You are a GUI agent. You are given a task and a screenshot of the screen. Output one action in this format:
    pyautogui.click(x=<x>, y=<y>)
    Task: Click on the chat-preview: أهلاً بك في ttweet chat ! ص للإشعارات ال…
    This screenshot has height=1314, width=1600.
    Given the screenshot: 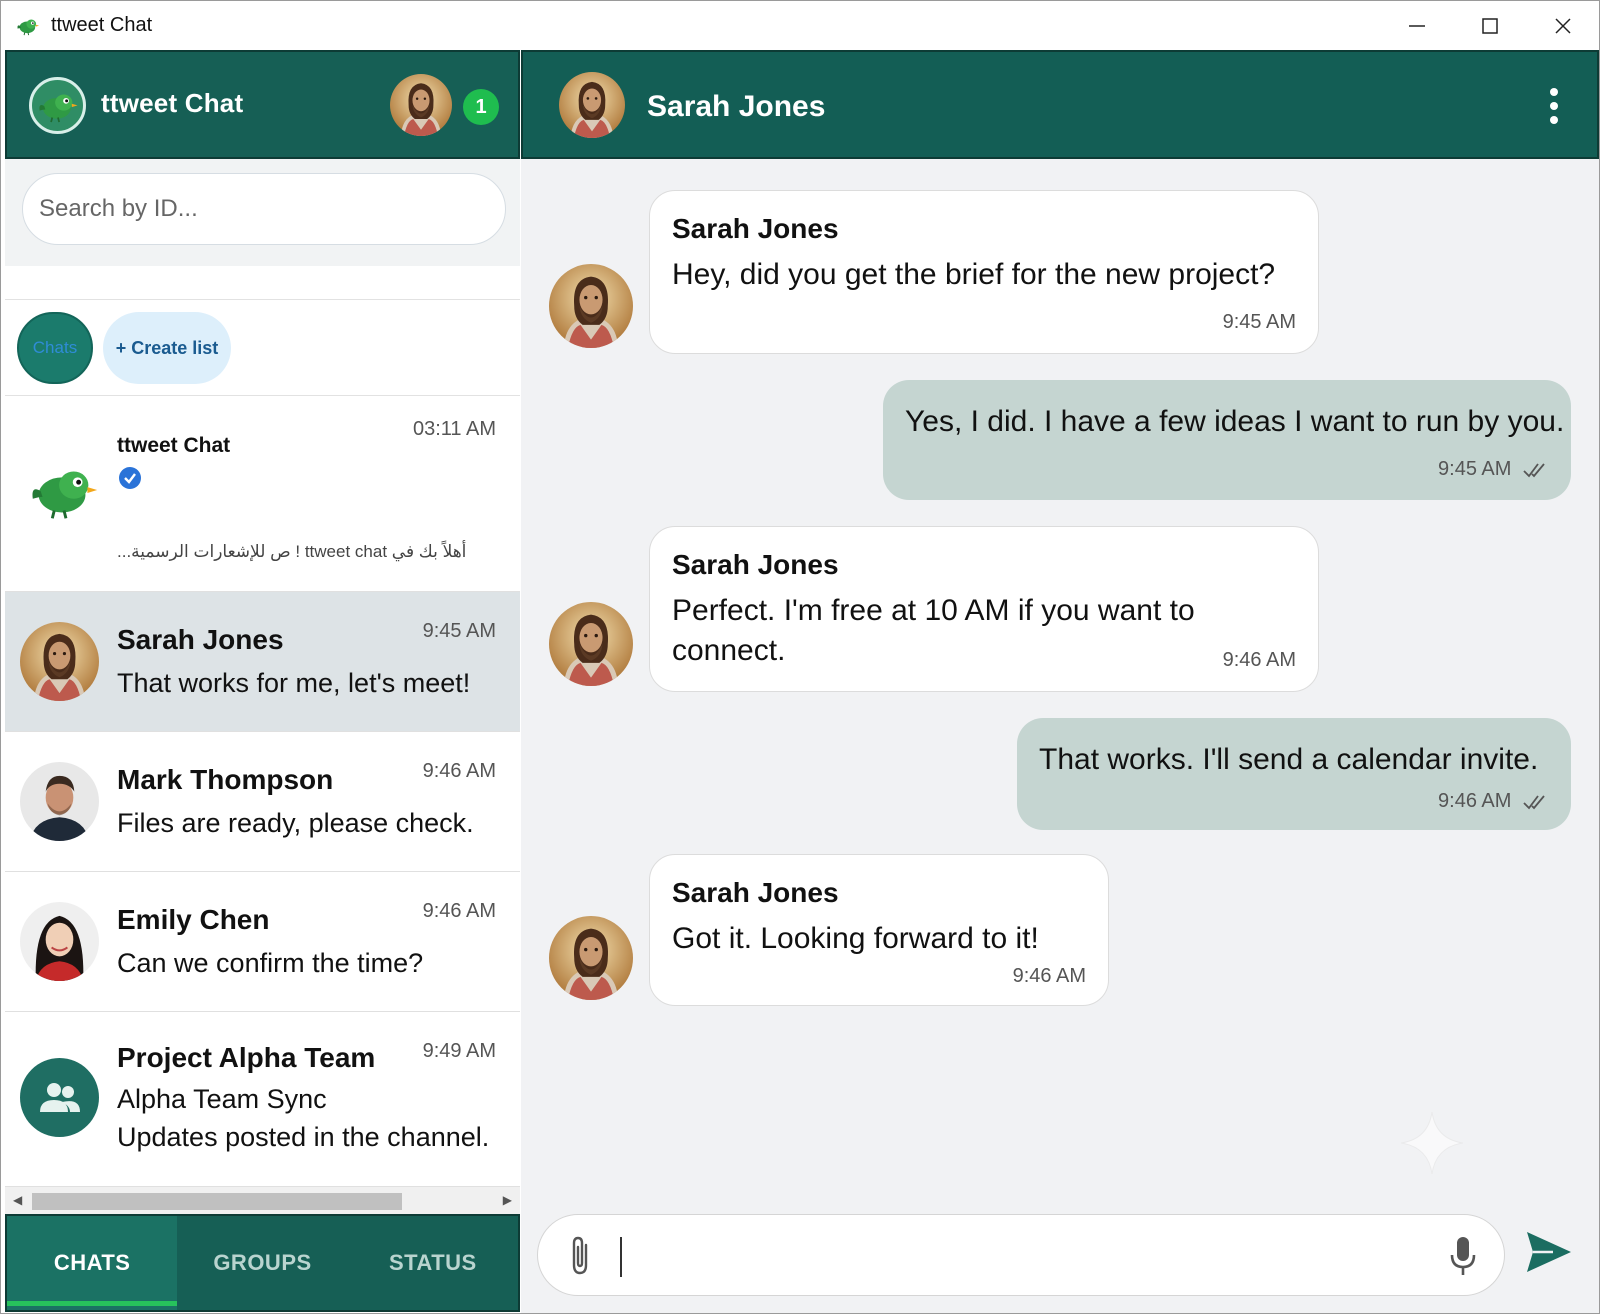 What is the action you would take?
    pyautogui.click(x=292, y=551)
    